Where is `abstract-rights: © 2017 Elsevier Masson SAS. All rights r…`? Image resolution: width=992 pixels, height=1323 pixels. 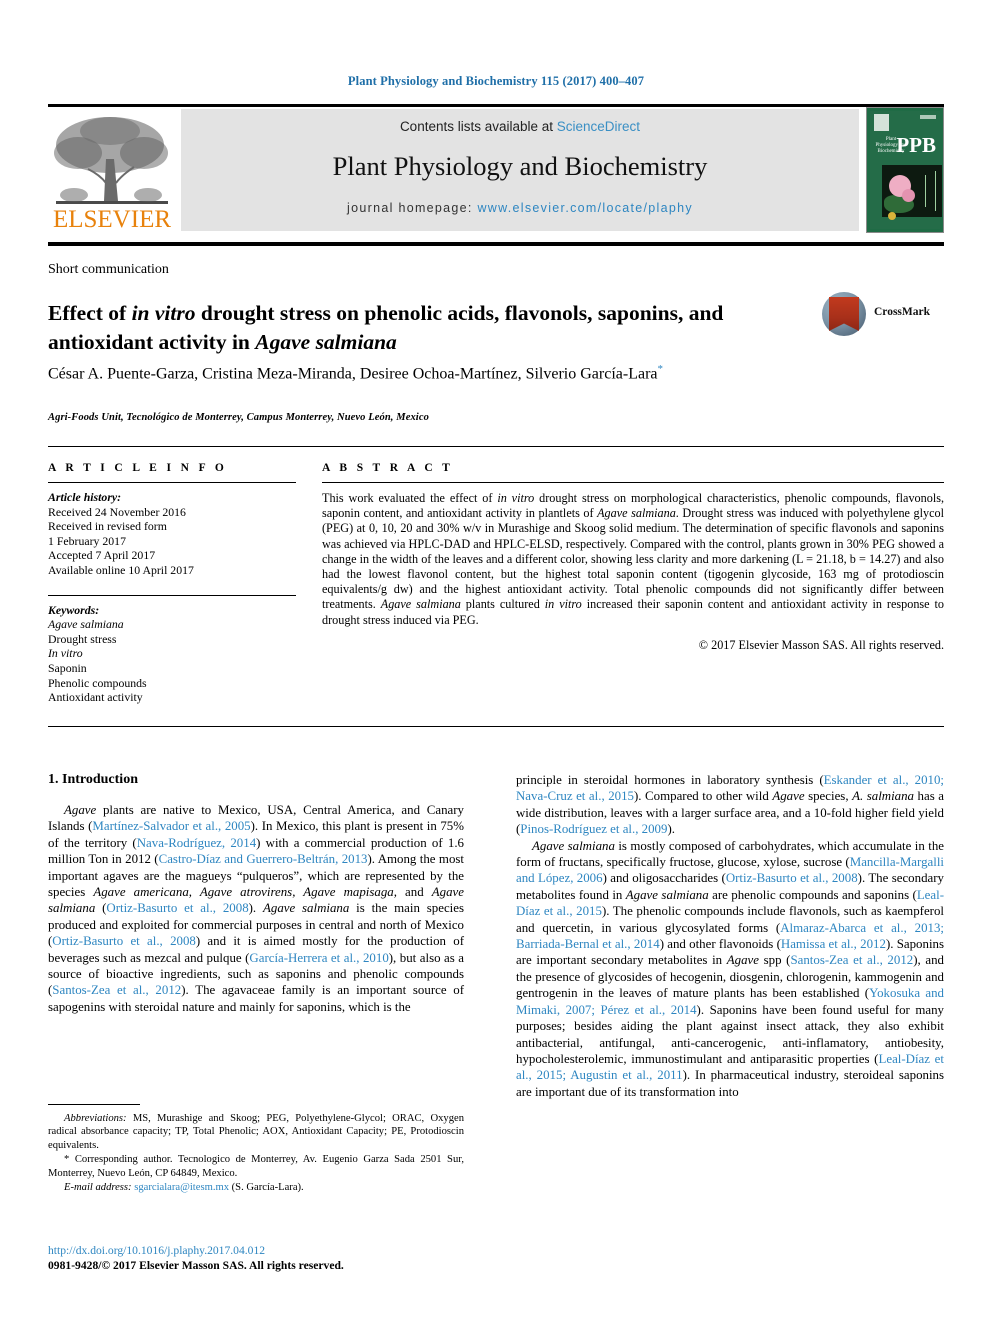 abstract-rights: © 2017 Elsevier Masson SAS. All rights r… is located at coordinates (821, 644).